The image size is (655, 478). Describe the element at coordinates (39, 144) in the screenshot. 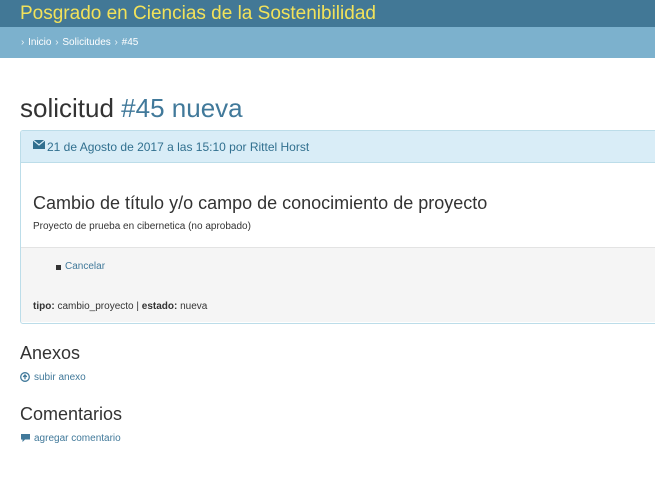

I see `envelope-icon` at that location.